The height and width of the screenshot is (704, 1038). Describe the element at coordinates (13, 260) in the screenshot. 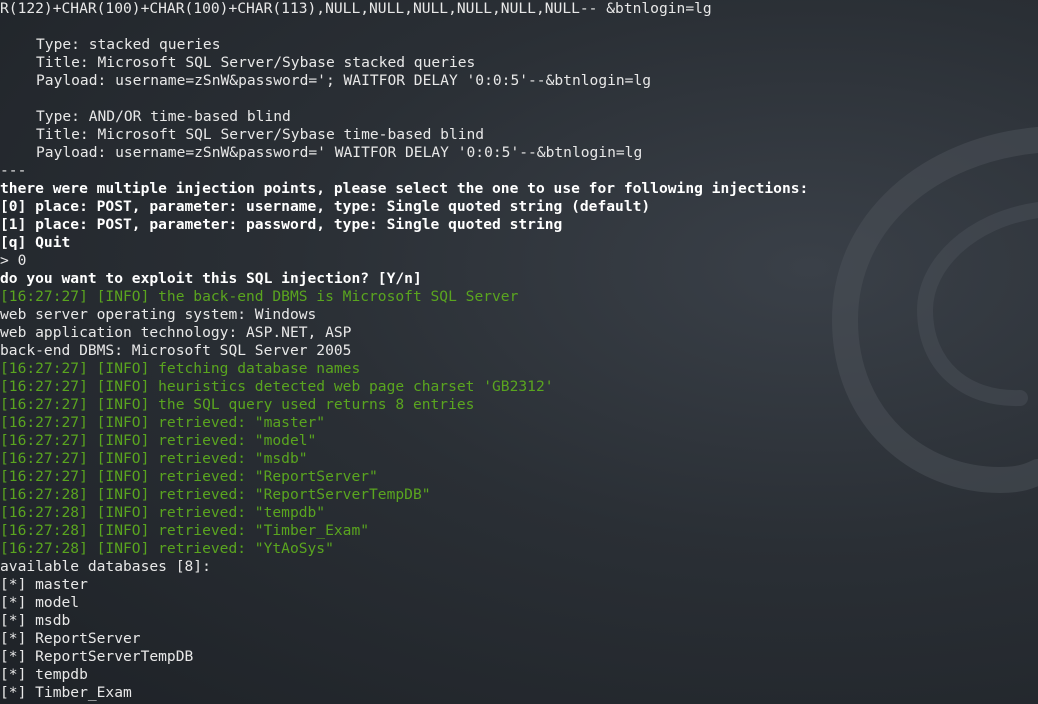

I see `terminal-line: > 0` at that location.